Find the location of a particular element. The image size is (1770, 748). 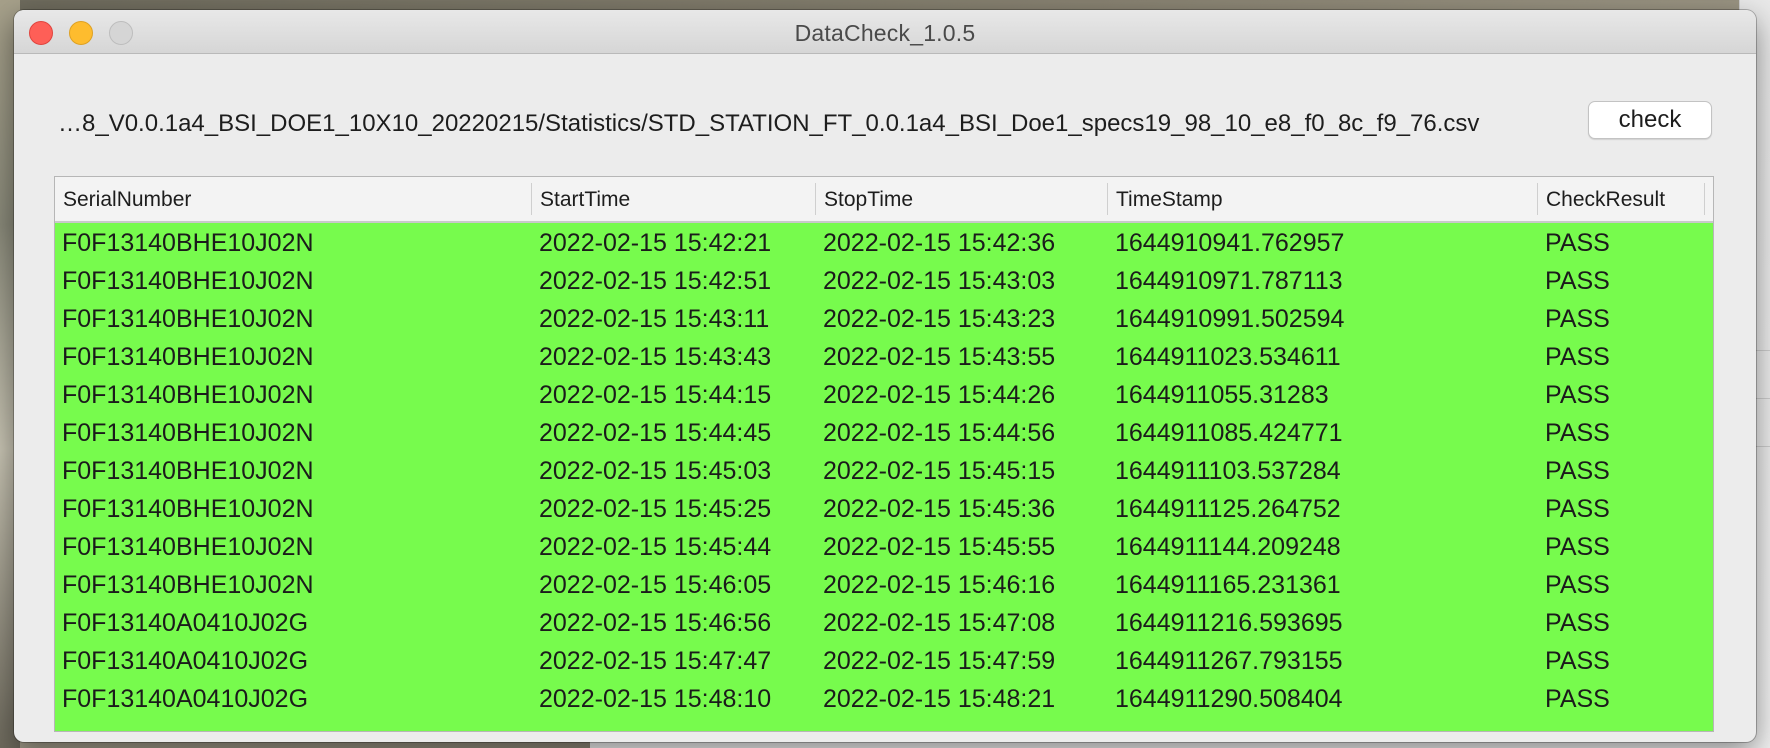

start-time-cell: 2022-02-15 15:45:03 is located at coordinates (655, 471).